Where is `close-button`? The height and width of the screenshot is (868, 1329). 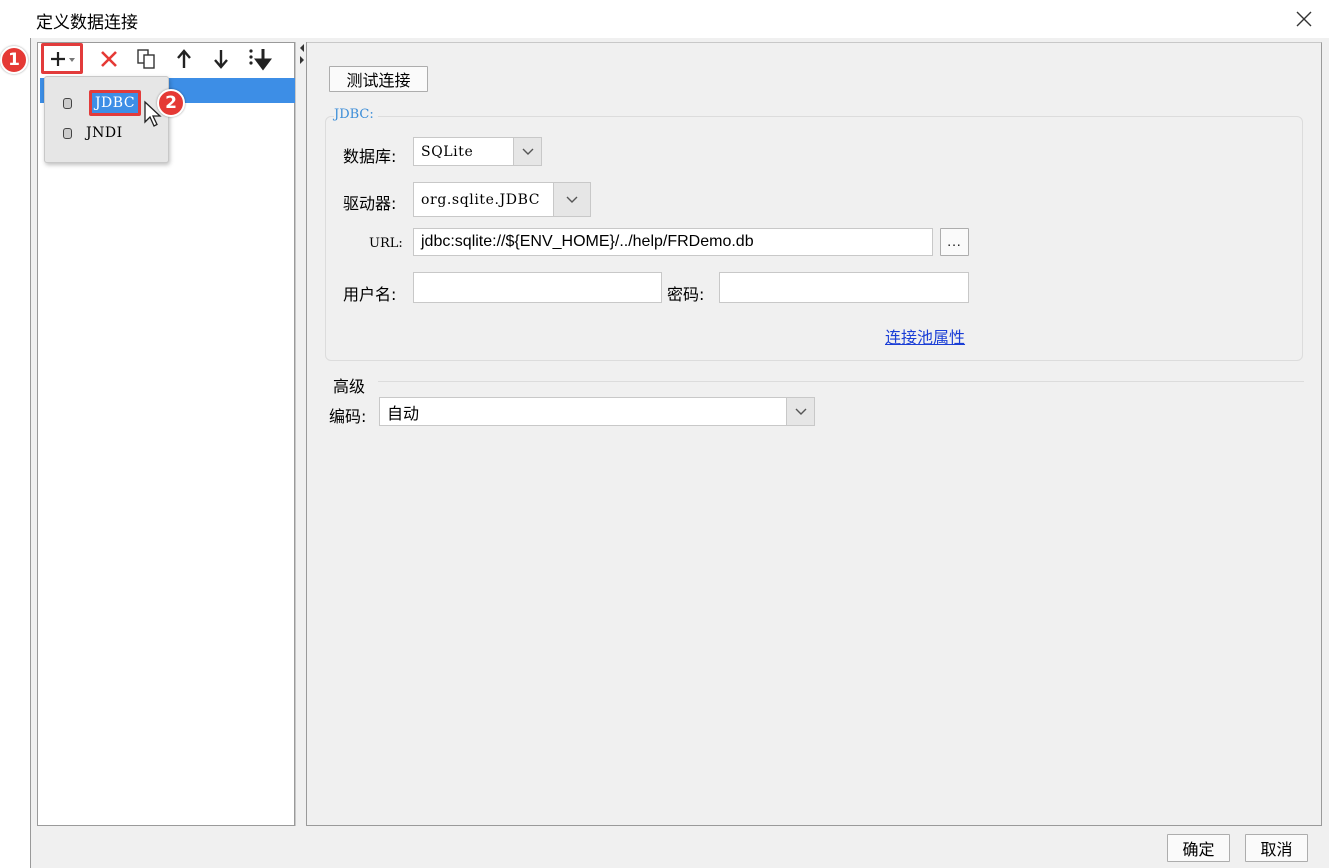 close-button is located at coordinates (1304, 19).